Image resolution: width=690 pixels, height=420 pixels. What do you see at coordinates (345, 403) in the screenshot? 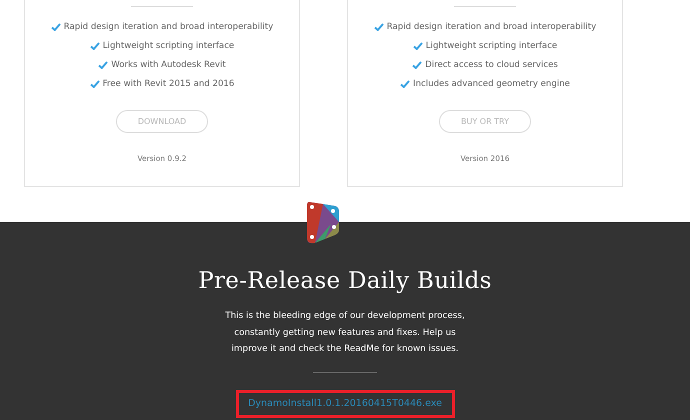
I see `download-link: DynamoInstall1.0.1.20160415T0446.exe` at bounding box center [345, 403].